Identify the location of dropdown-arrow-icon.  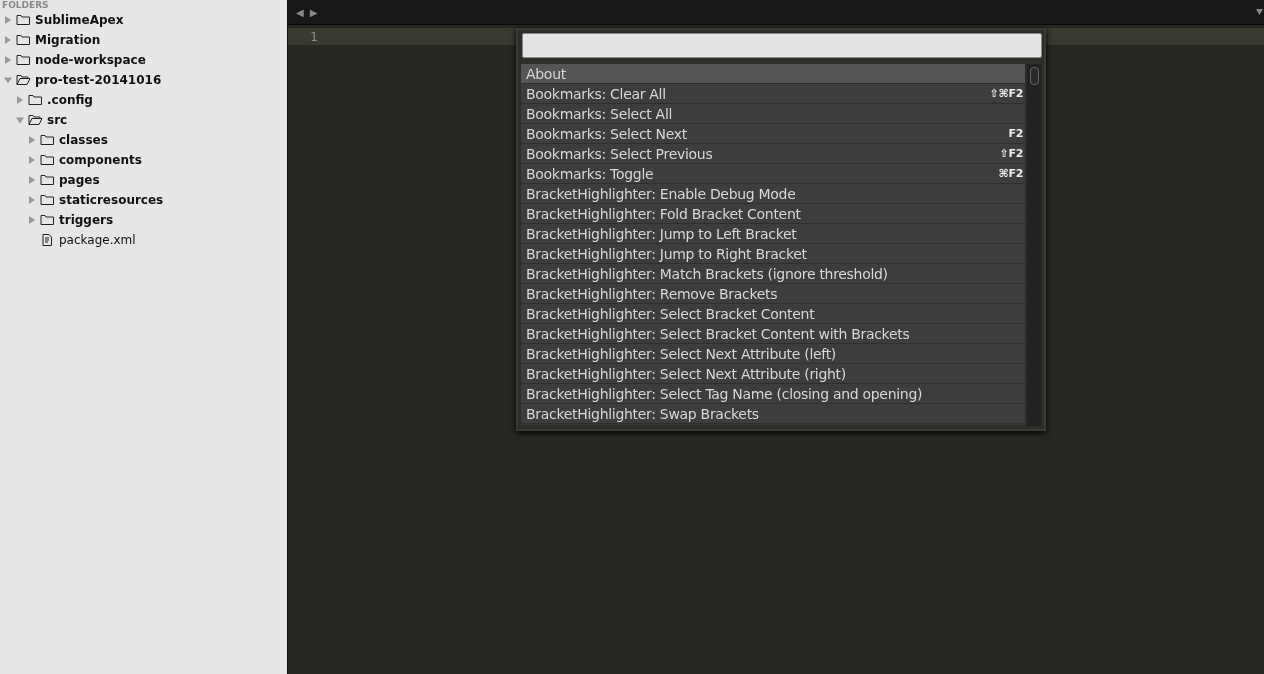
(1259, 12).